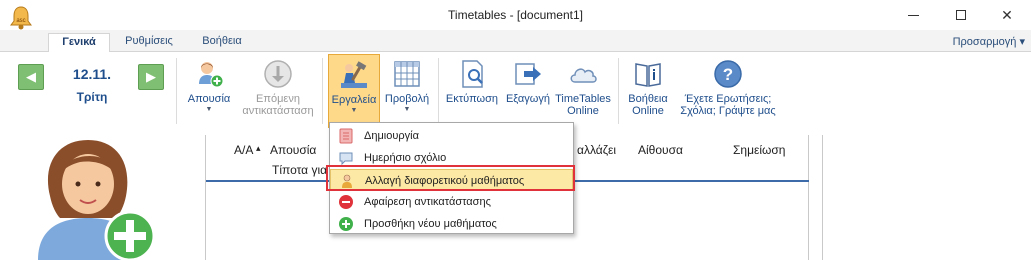 The width and height of the screenshot is (1031, 260). Describe the element at coordinates (472, 99) in the screenshot. I see `print-label: Εκτύπωση` at that location.